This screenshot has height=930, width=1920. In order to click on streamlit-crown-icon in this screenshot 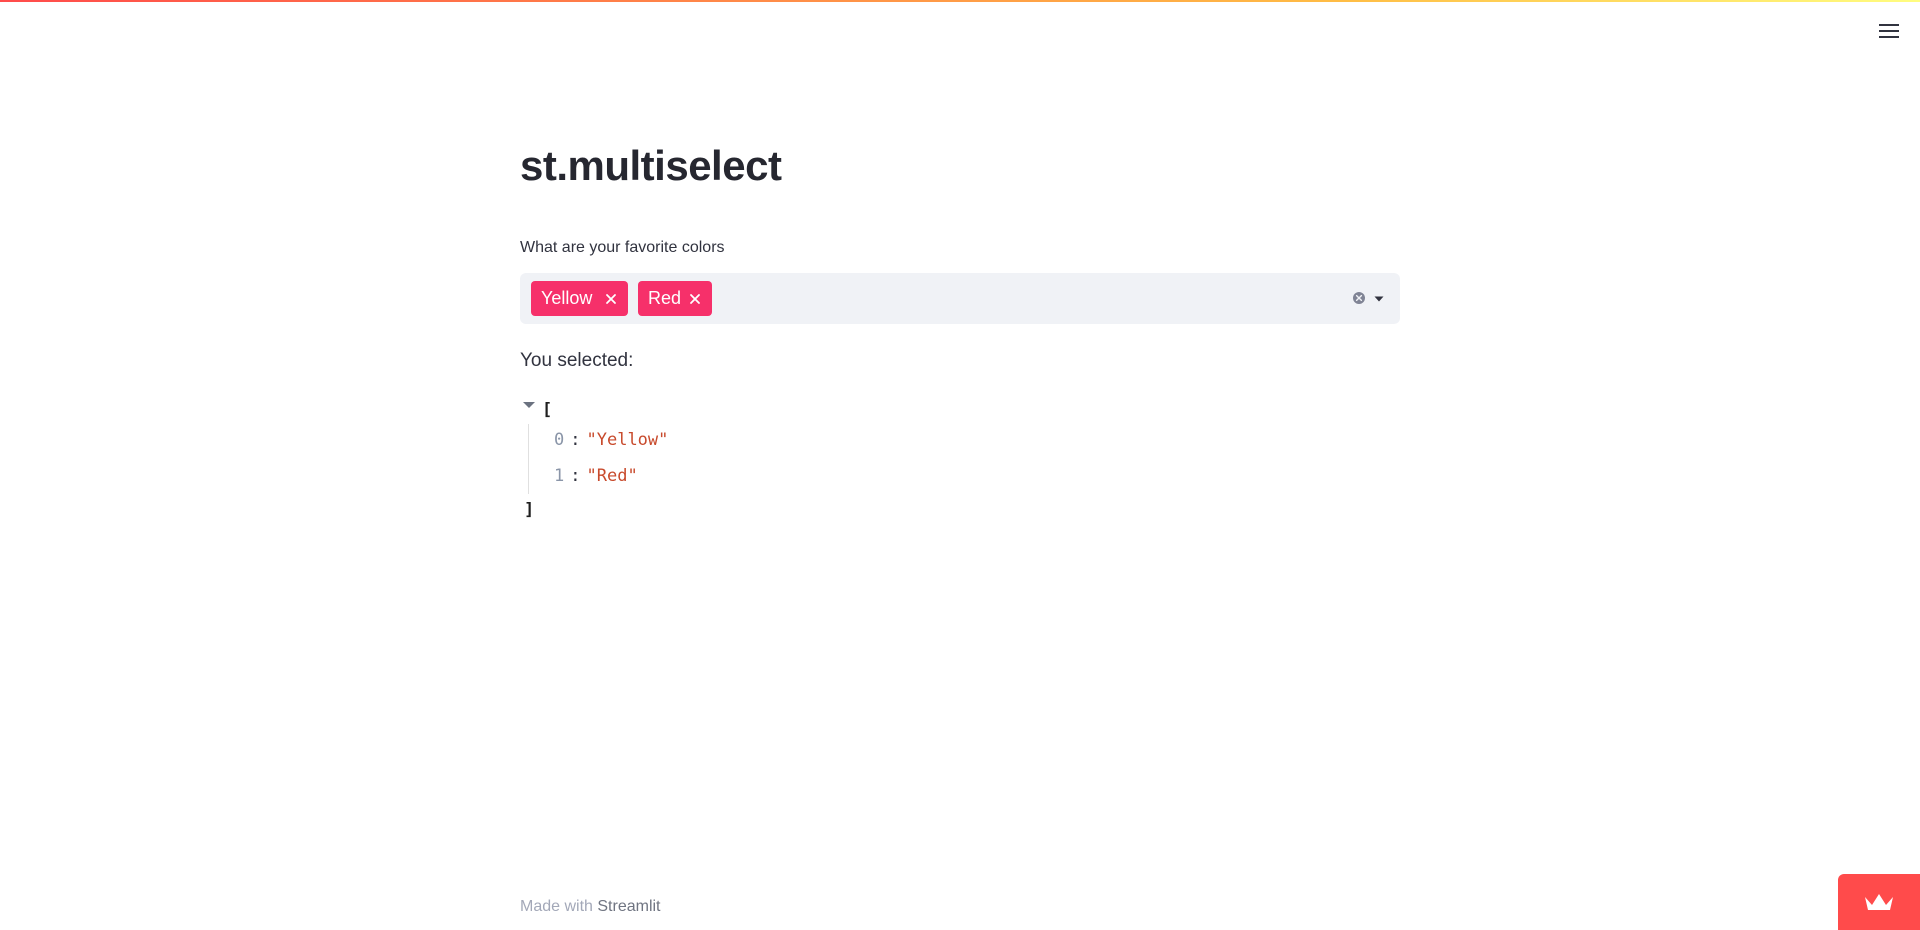, I will do `click(1879, 902)`.